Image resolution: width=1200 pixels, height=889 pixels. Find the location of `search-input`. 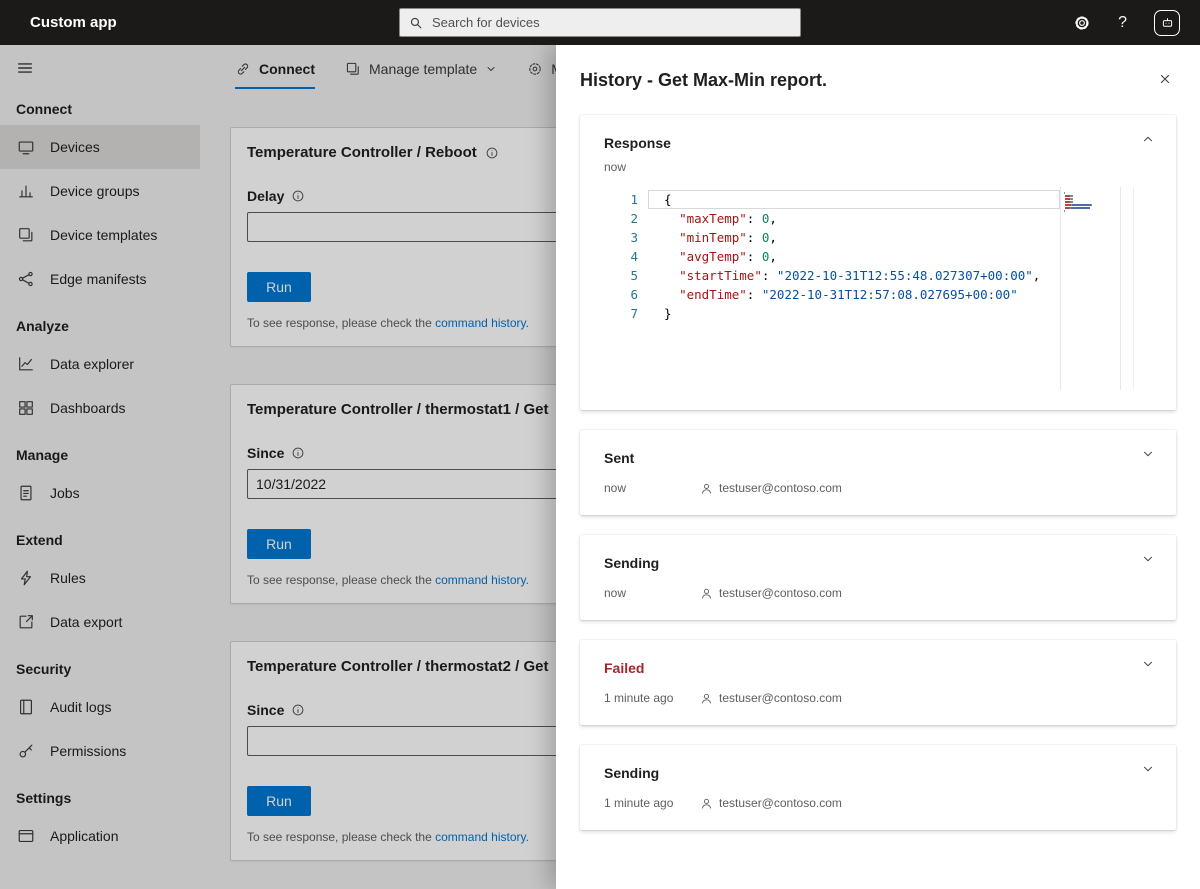

search-input is located at coordinates (610, 22).